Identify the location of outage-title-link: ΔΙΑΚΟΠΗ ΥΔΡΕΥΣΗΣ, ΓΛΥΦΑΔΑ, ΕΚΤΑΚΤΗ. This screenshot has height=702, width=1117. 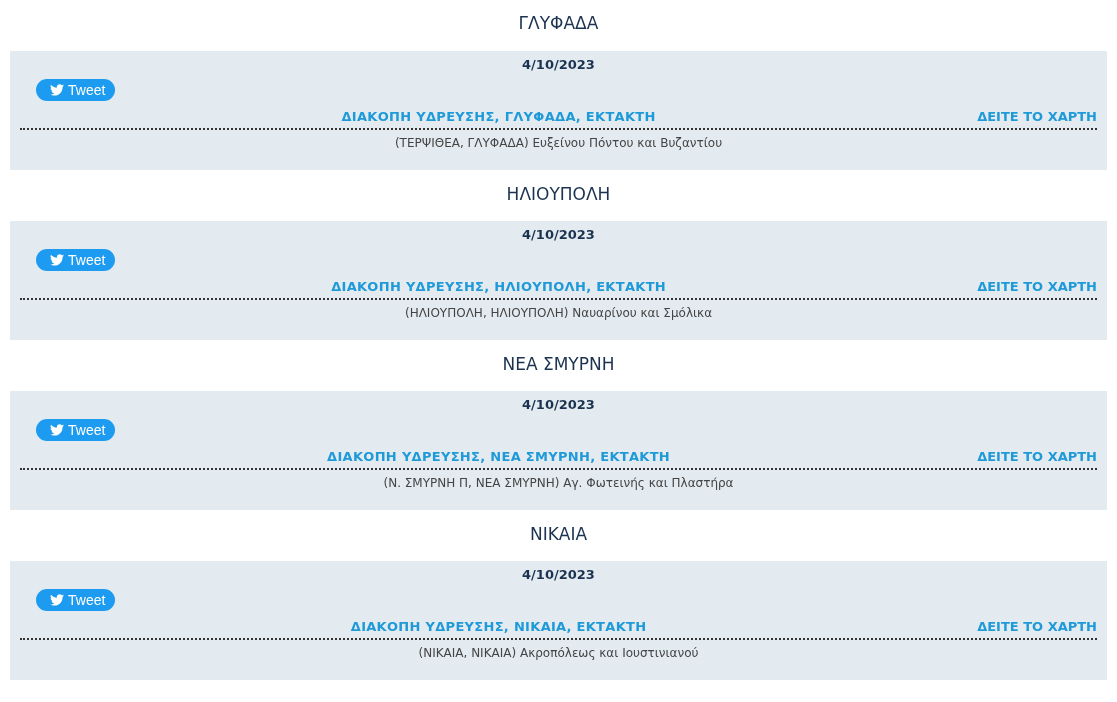
(499, 116).